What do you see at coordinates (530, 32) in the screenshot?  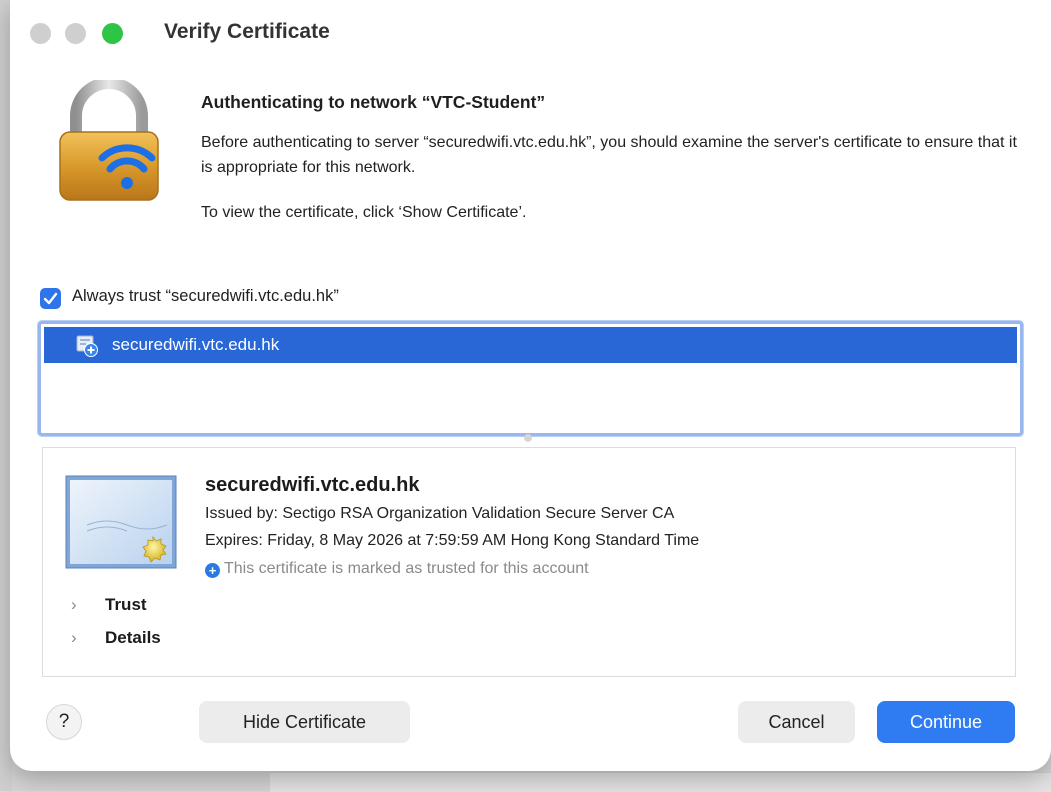 I see `title-bar: Verify Certificate` at bounding box center [530, 32].